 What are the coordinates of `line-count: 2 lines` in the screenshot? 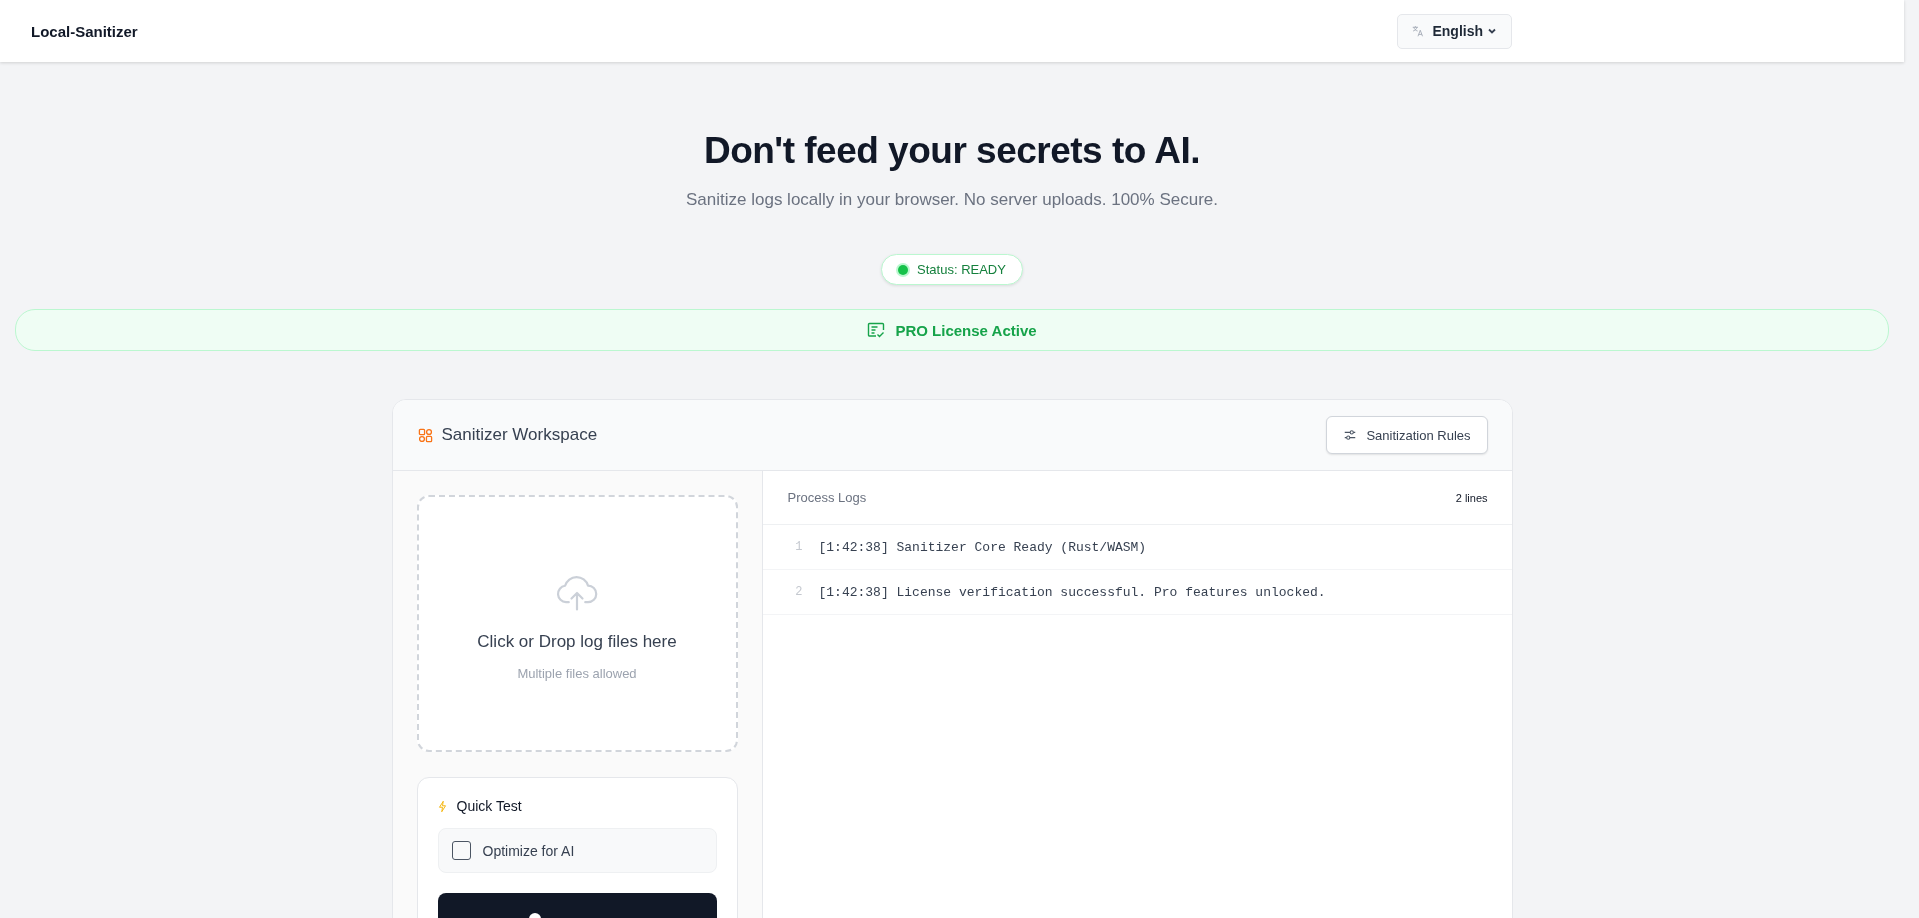 It's located at (1471, 497).